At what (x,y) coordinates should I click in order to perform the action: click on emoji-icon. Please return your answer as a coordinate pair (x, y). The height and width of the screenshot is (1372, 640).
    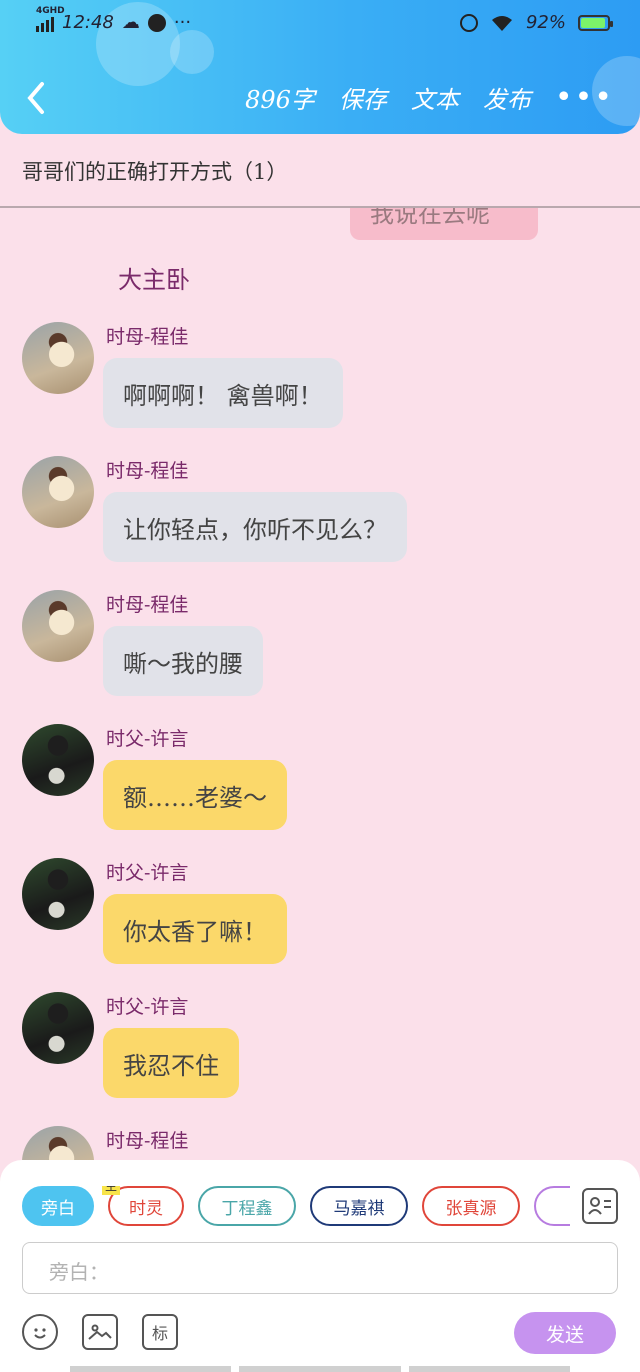
    Looking at the image, I should click on (40, 1332).